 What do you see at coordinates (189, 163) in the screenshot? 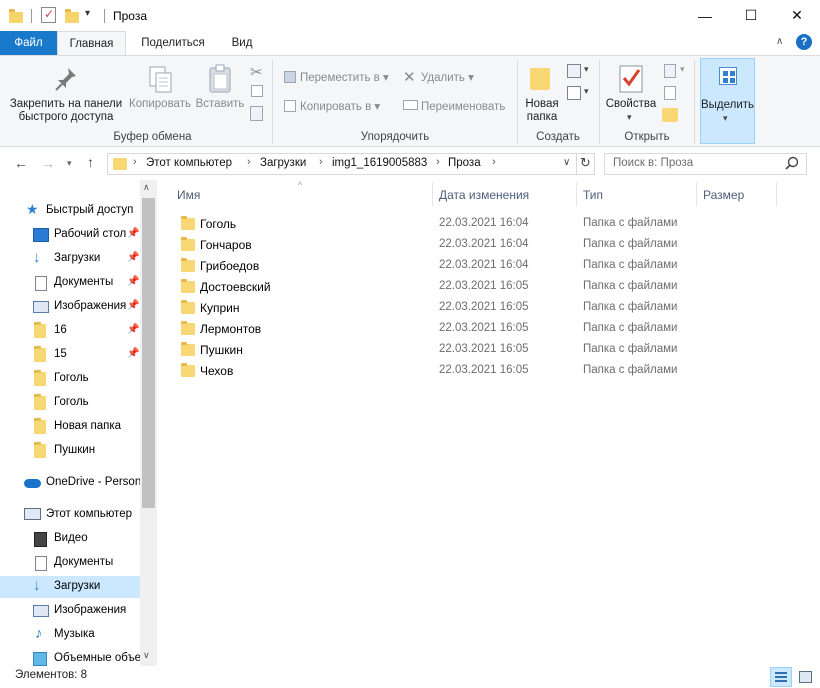
I see `breadcrumb-this-pc: Этот компьютер` at bounding box center [189, 163].